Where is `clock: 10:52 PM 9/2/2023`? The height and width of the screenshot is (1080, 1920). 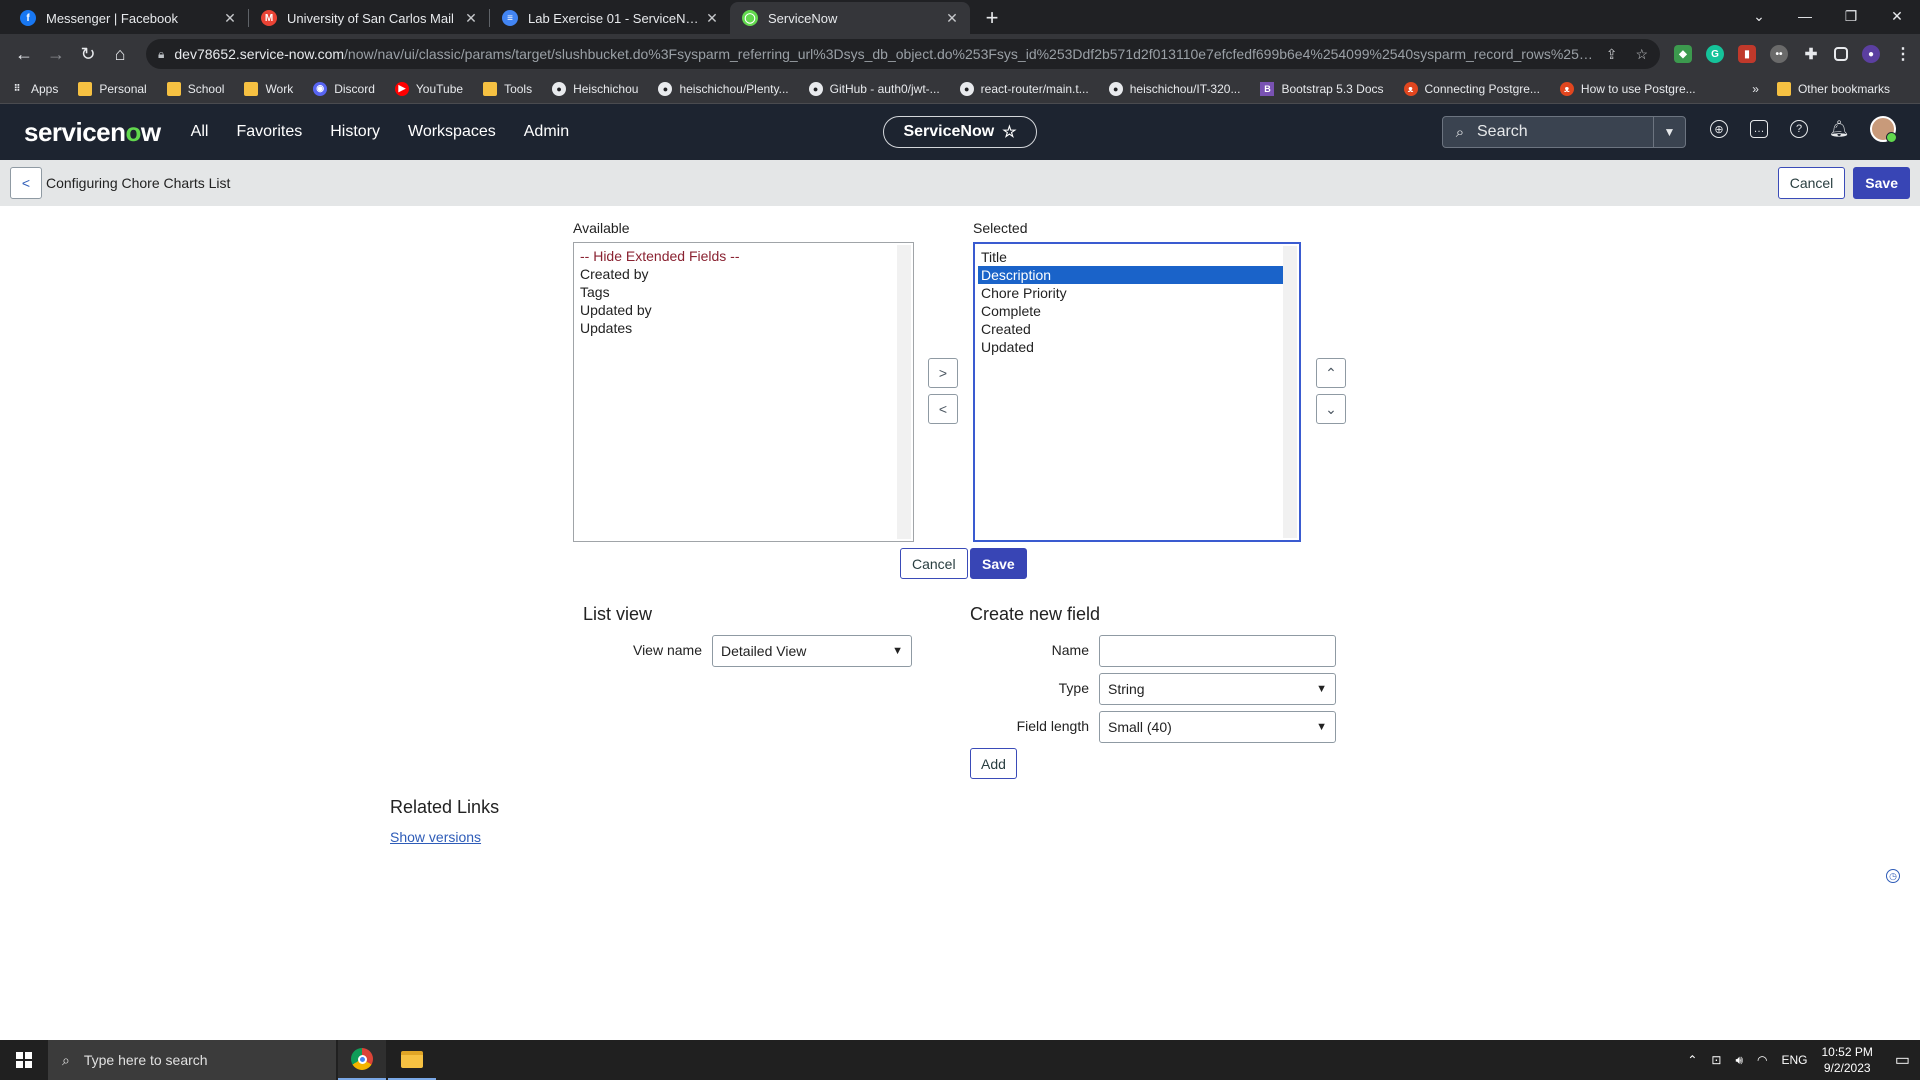 clock: 10:52 PM 9/2/2023 is located at coordinates (1847, 1060).